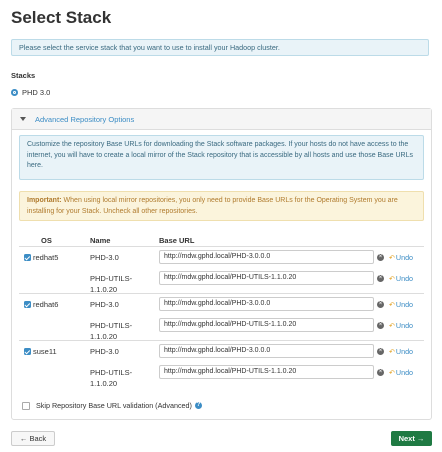  I want to click on os-toggle-2: suse11, so click(40, 351).